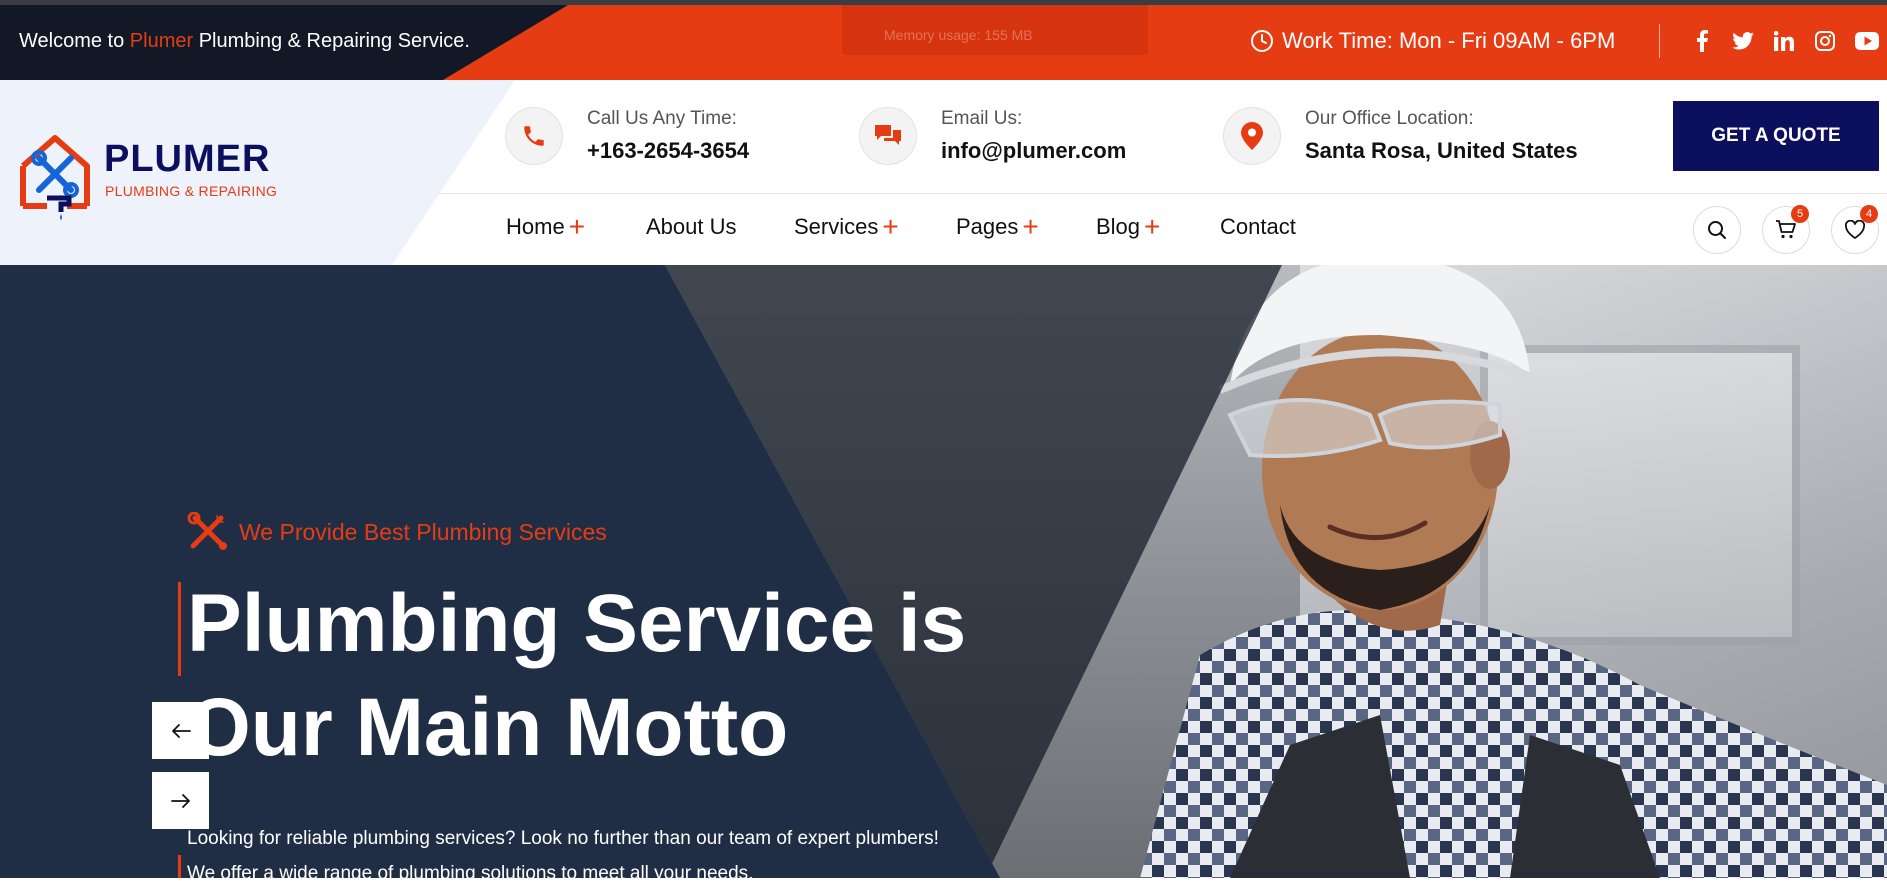  Describe the element at coordinates (958, 35) in the screenshot. I see `memory-usage-text: Memory usage: 155 MB` at that location.